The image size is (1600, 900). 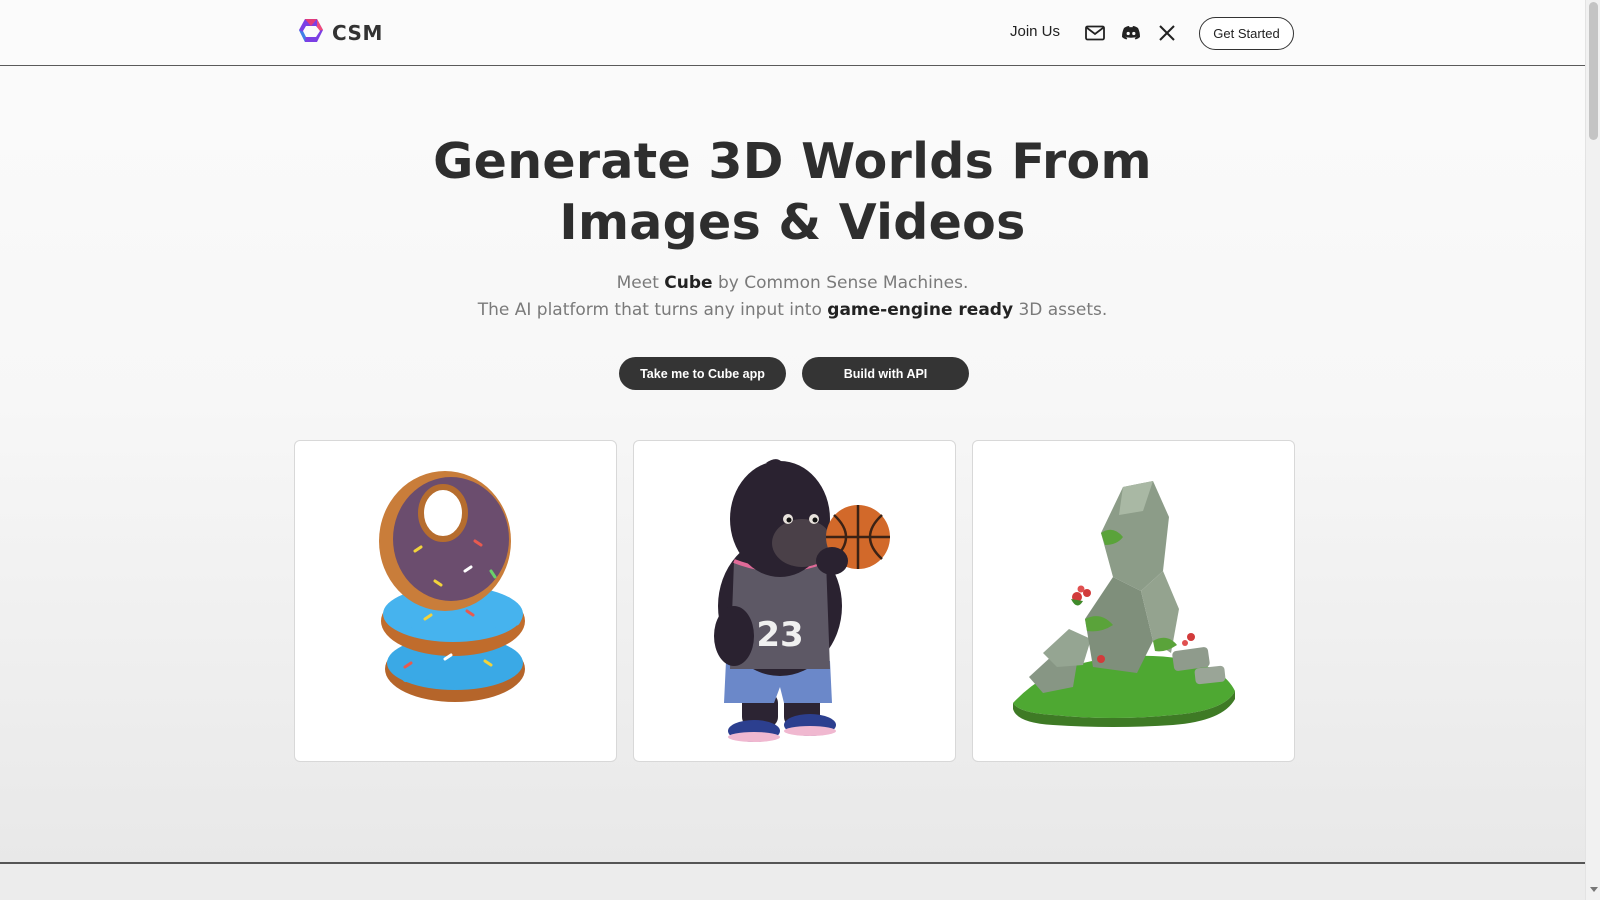 I want to click on build-api-button: Build with API, so click(x=885, y=373).